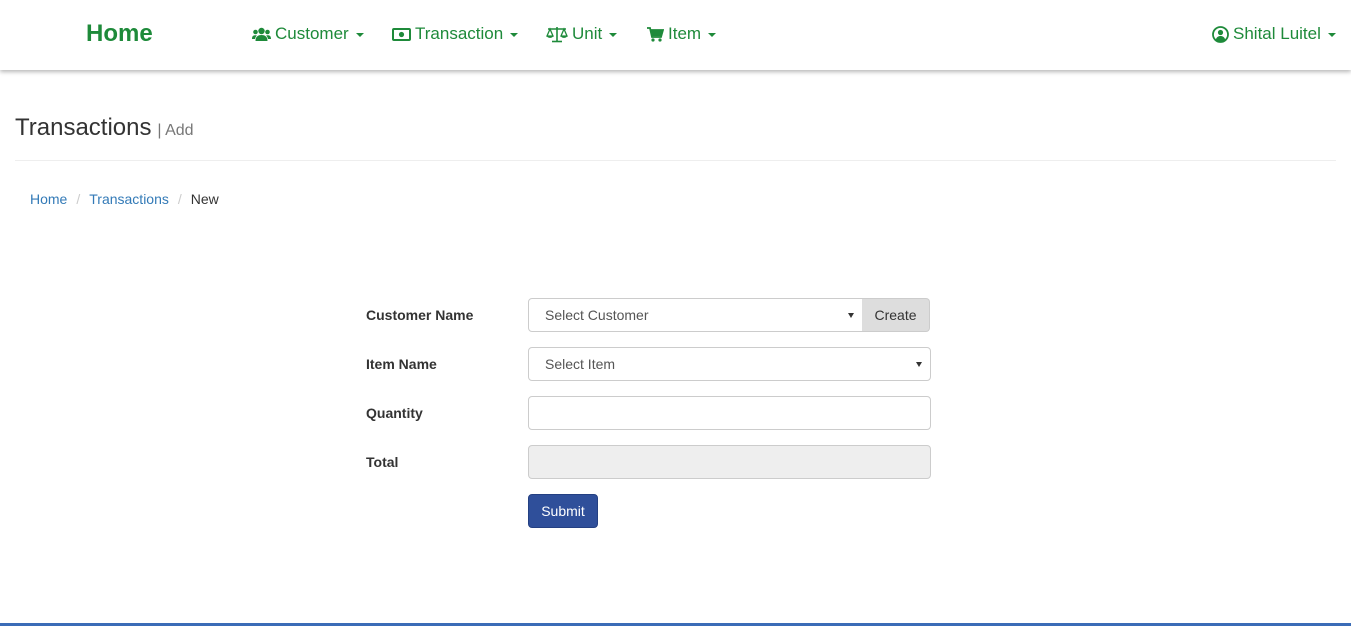 The image size is (1351, 626). I want to click on user-menu-dropdown: Shital Luitel, so click(1274, 34).